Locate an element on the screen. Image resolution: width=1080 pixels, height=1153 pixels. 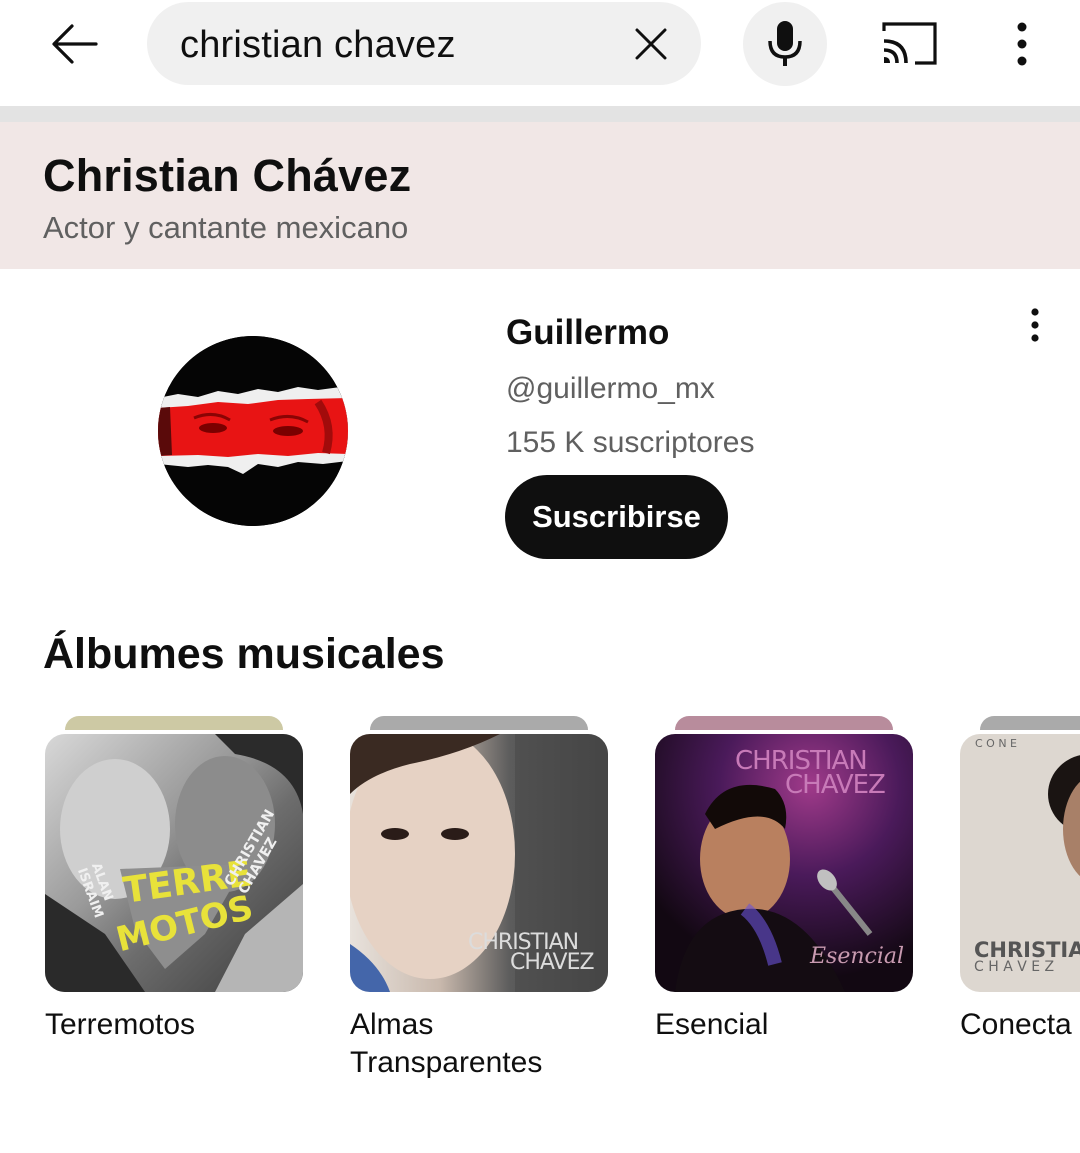
clear-search-button is located at coordinates (651, 44).